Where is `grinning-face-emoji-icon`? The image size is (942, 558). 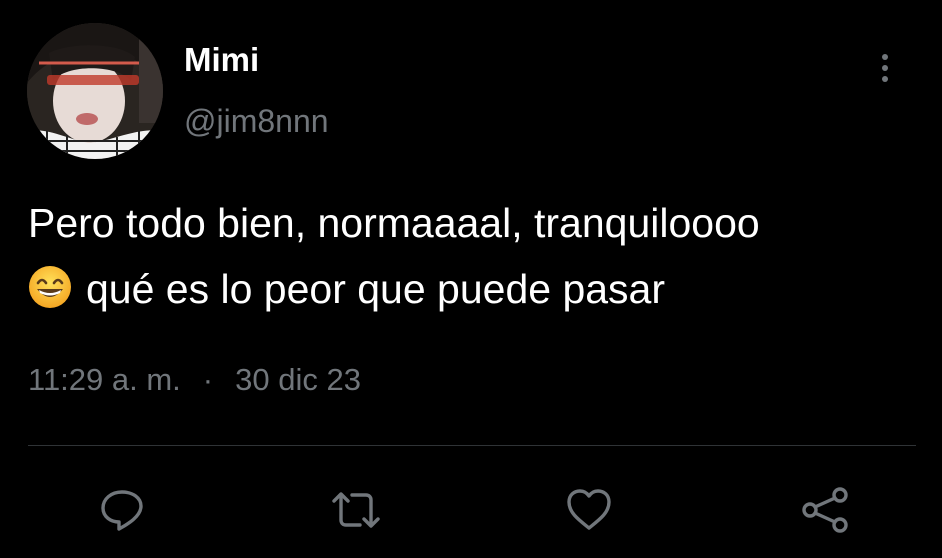 grinning-face-emoji-icon is located at coordinates (50, 285).